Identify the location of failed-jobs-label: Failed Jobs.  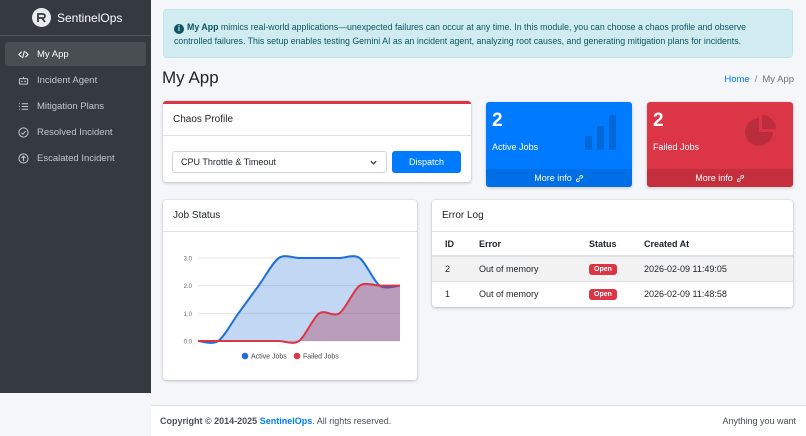
(676, 147).